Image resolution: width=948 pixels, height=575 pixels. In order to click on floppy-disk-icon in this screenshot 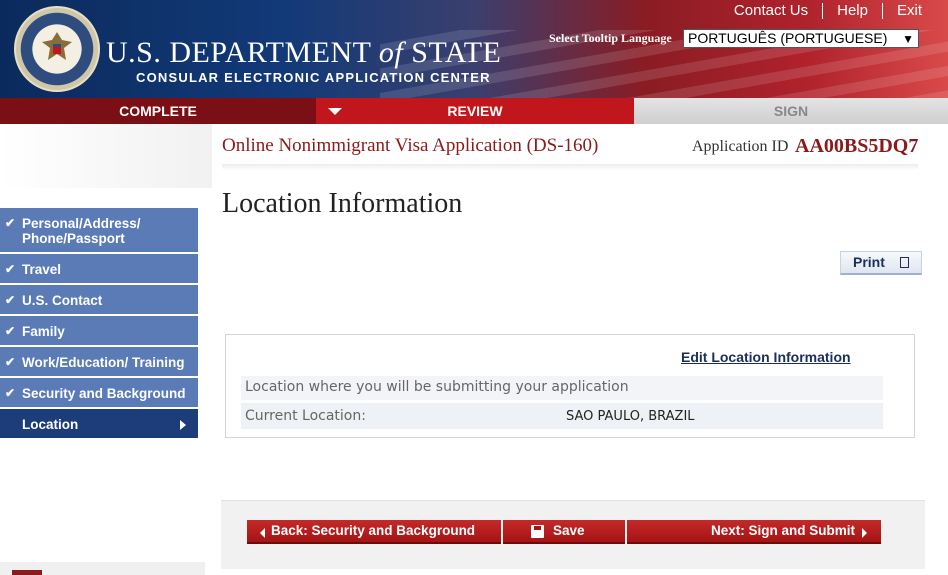, I will do `click(537, 531)`.